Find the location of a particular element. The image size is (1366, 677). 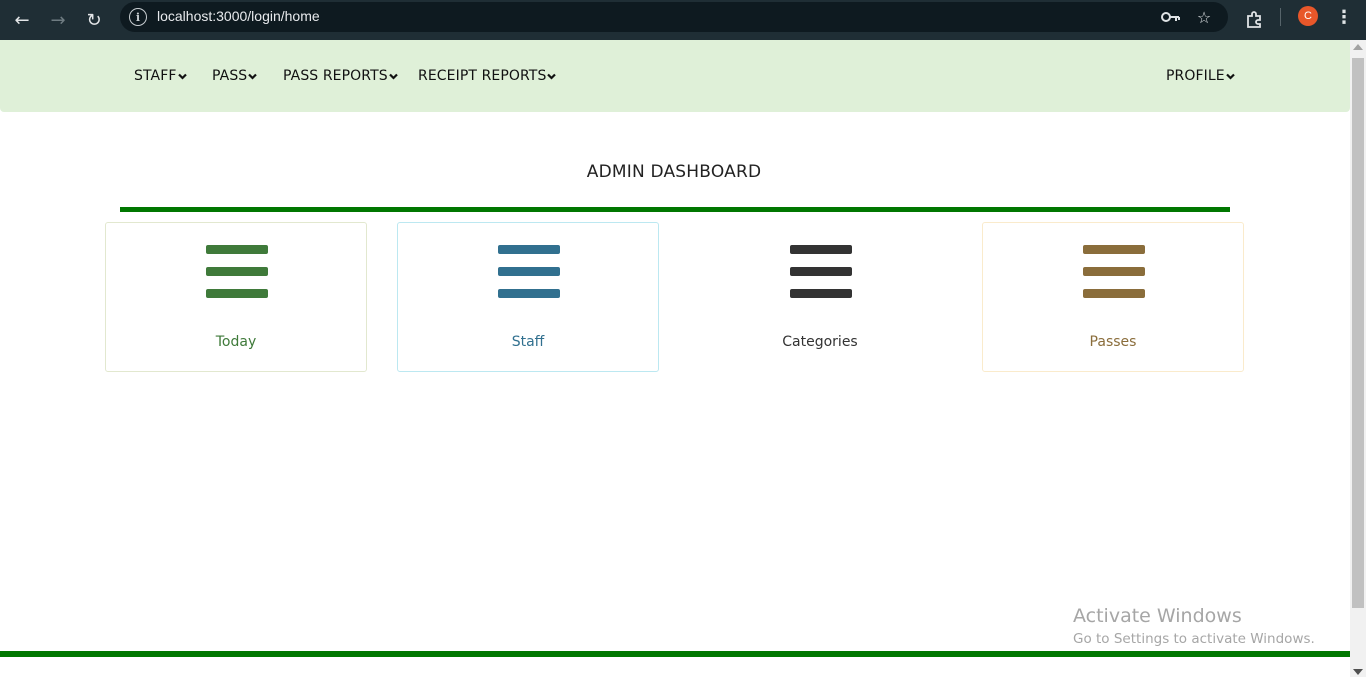

card-label: Staff is located at coordinates (528, 342).